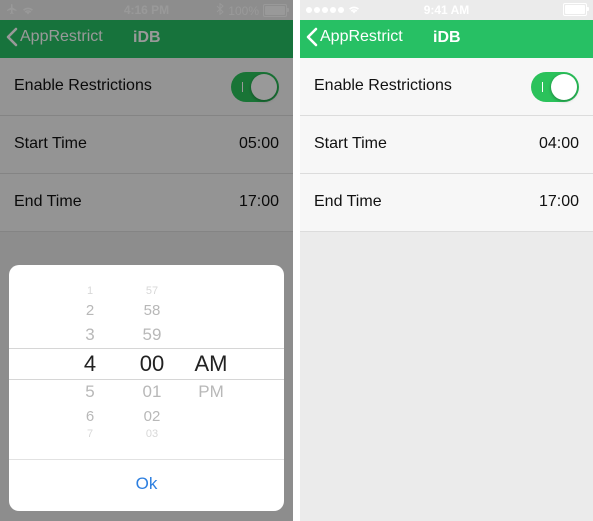 The height and width of the screenshot is (521, 593). What do you see at coordinates (348, 201) in the screenshot?
I see `end-time-label: End Time` at bounding box center [348, 201].